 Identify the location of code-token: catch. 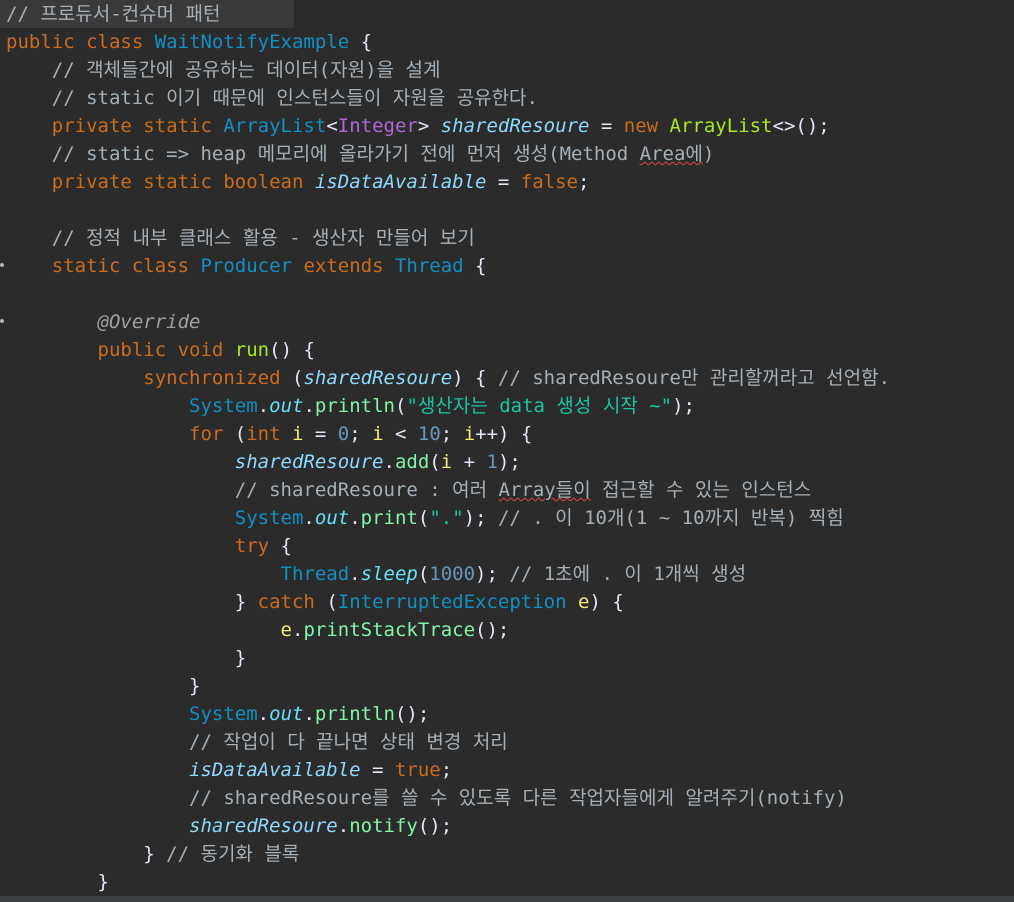
(292, 602).